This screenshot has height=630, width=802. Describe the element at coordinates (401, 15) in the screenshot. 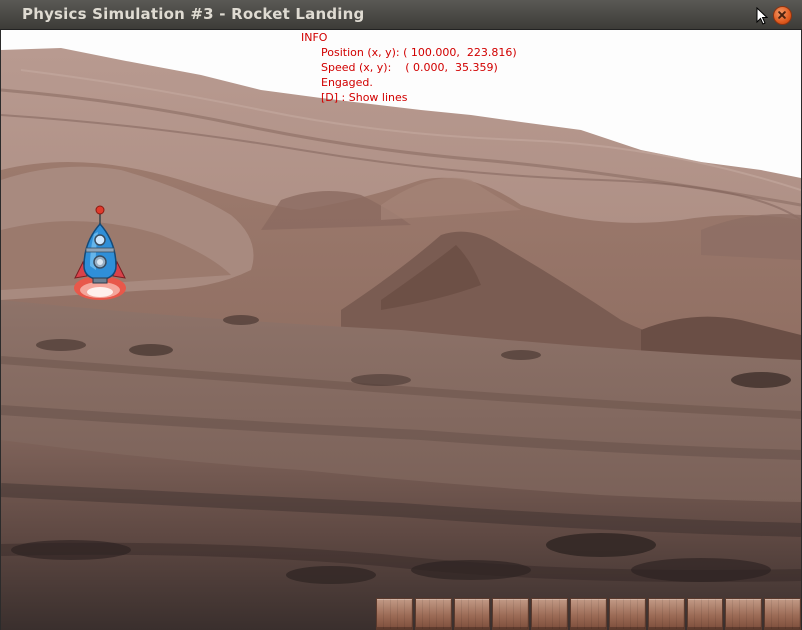

I see `title-bar: Physics Simulation #3 - Rocket Landing` at that location.